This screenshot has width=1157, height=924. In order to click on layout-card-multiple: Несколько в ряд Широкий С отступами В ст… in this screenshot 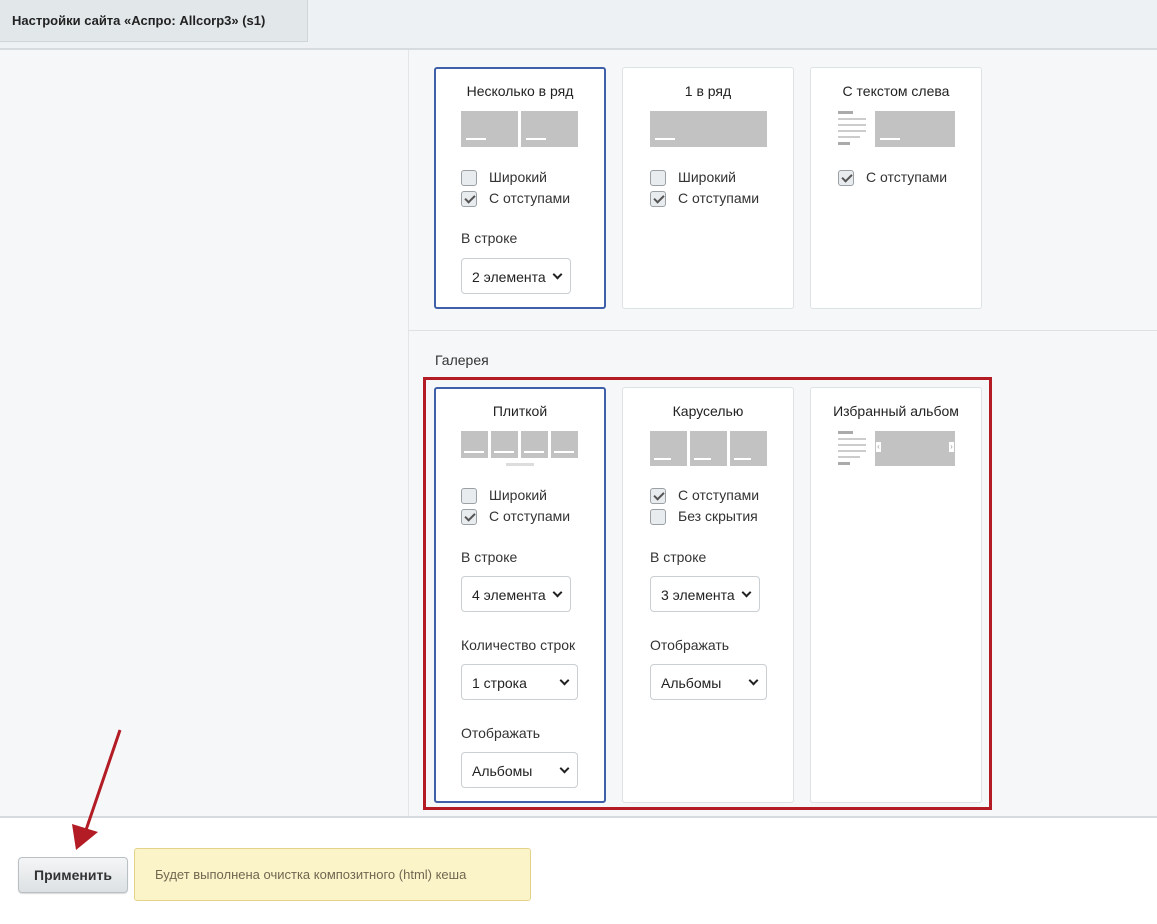, I will do `click(520, 188)`.